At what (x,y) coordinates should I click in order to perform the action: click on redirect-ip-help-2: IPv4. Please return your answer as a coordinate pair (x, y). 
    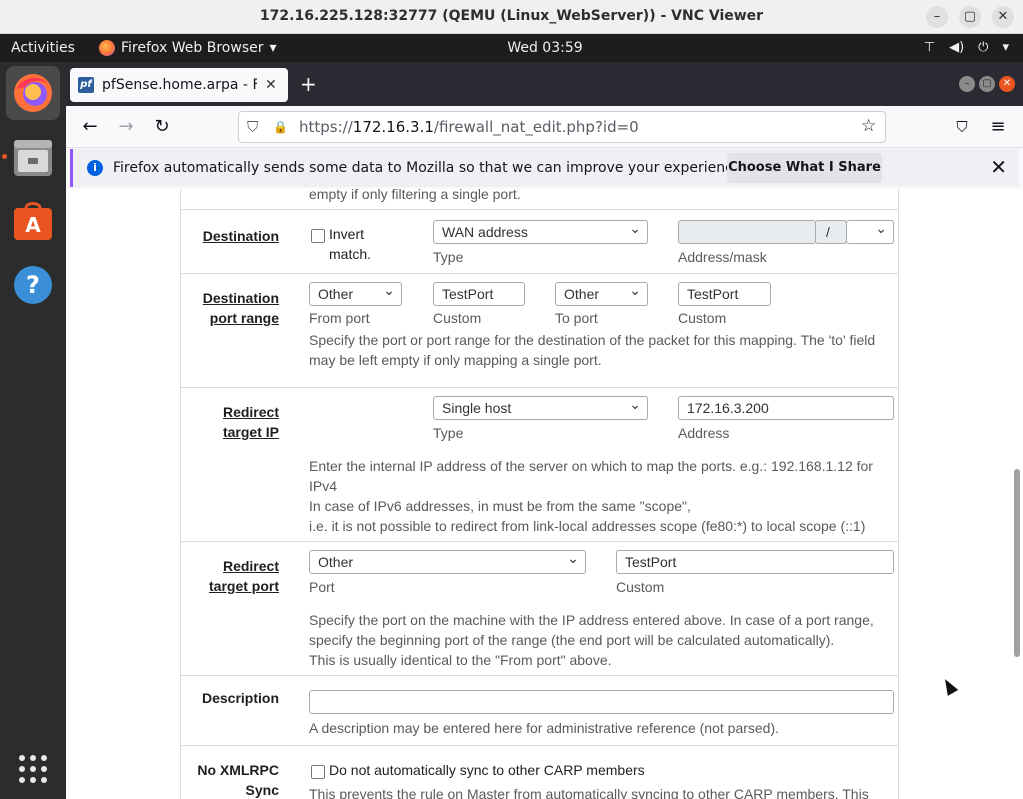
    Looking at the image, I should click on (323, 486).